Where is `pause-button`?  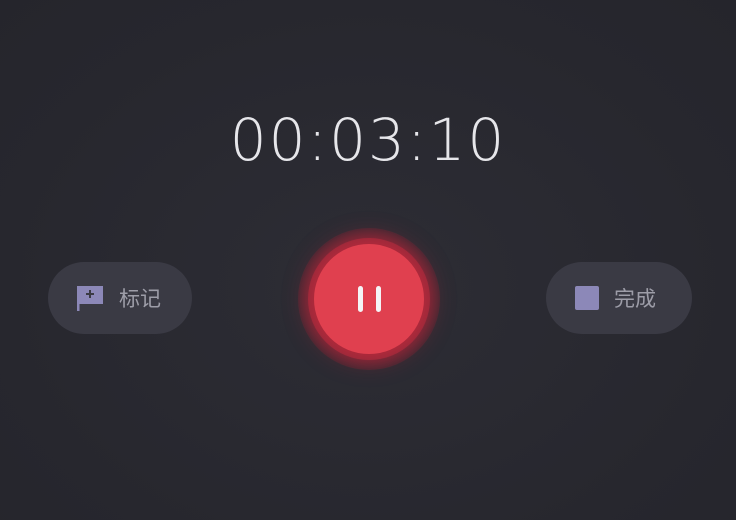 pause-button is located at coordinates (369, 299).